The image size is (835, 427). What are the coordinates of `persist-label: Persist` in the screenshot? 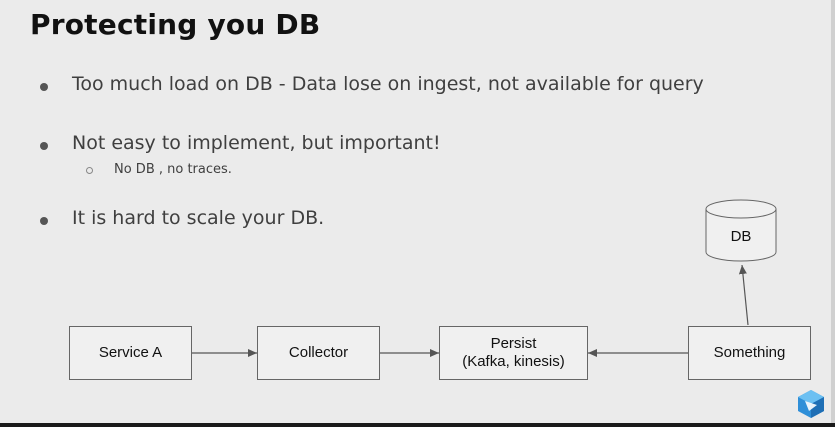 It's located at (513, 343).